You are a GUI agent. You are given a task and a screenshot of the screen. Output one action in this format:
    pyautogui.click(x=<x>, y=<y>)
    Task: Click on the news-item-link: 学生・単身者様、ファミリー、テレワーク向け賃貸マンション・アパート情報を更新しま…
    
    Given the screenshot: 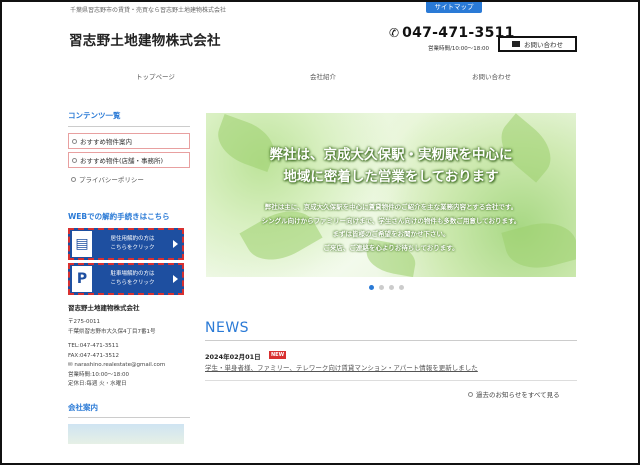 What is the action you would take?
    pyautogui.click(x=341, y=367)
    